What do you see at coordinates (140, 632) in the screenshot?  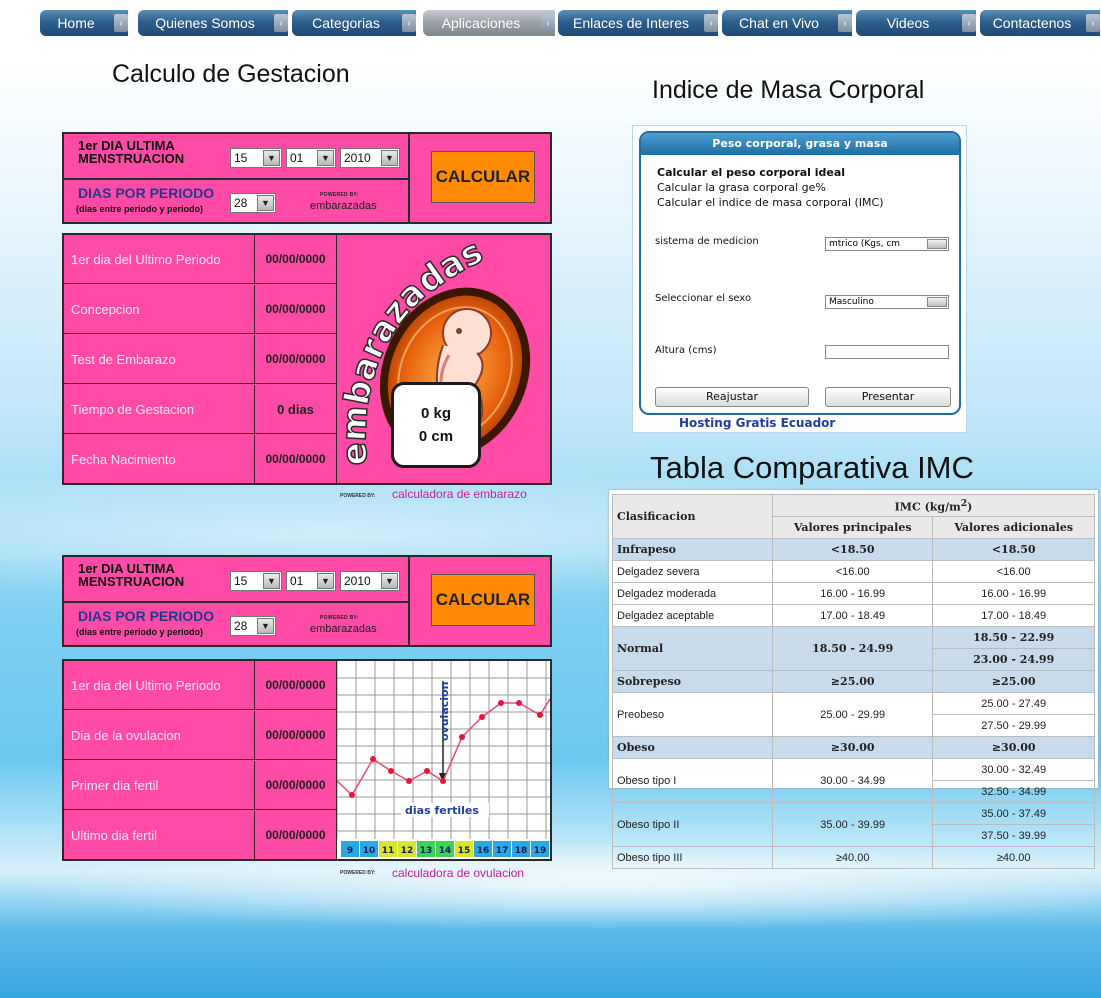 I see `cycle-sublabel: (dias entre periodo y periodo)` at bounding box center [140, 632].